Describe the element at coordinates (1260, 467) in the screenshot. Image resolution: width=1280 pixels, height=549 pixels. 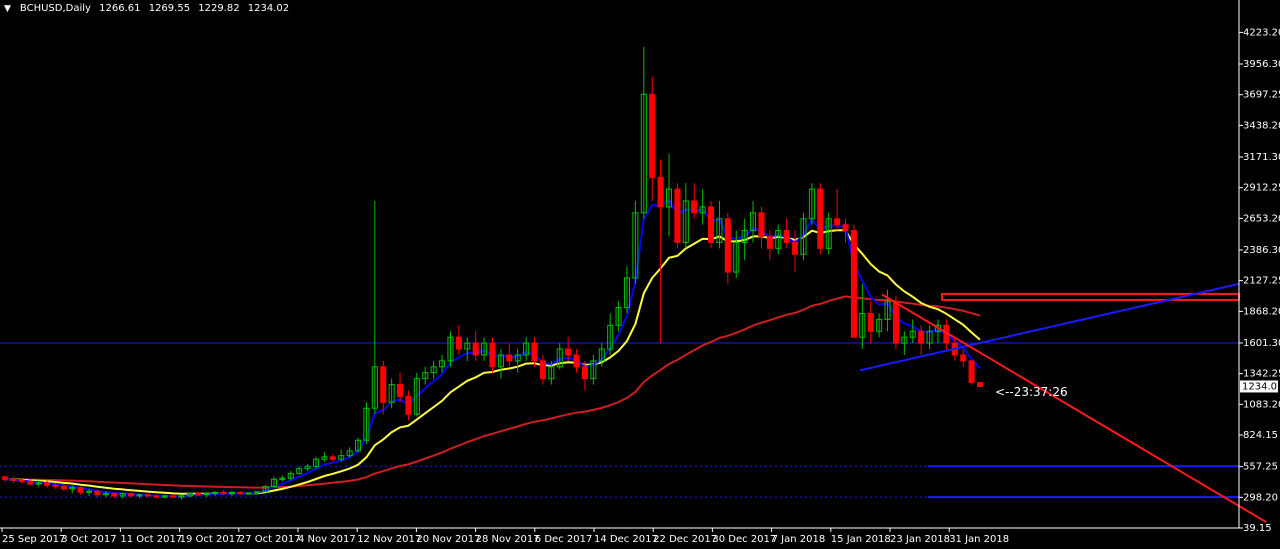
I see `y-tick-label: 557.25` at that location.